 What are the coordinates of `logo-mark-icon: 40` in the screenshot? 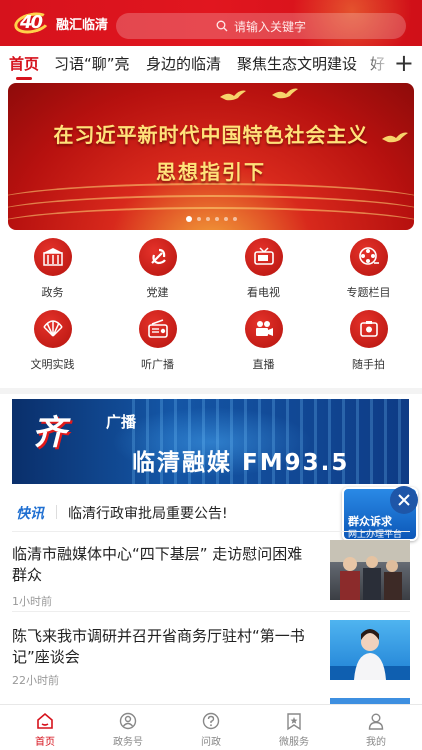 It's located at (33, 23).